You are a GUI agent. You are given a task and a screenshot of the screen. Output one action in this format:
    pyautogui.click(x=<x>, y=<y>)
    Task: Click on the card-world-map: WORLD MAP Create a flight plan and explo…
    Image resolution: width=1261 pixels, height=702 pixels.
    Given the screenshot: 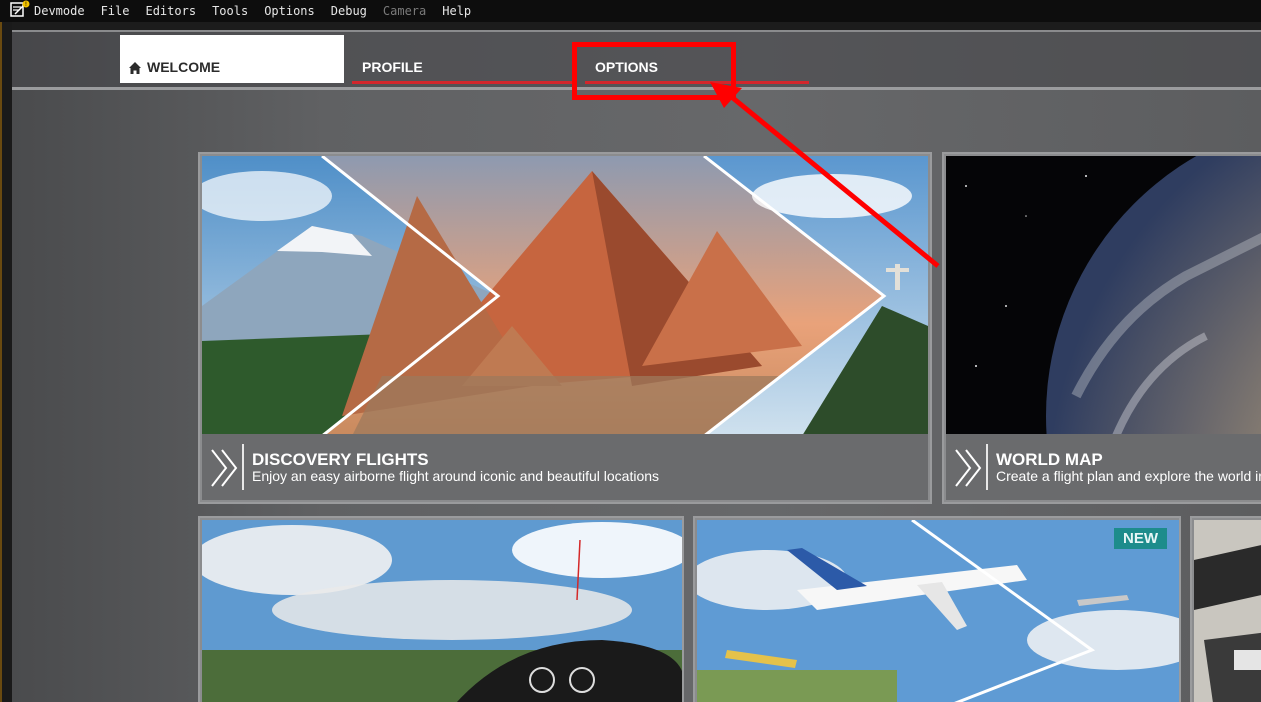 What is the action you would take?
    pyautogui.click(x=1101, y=328)
    